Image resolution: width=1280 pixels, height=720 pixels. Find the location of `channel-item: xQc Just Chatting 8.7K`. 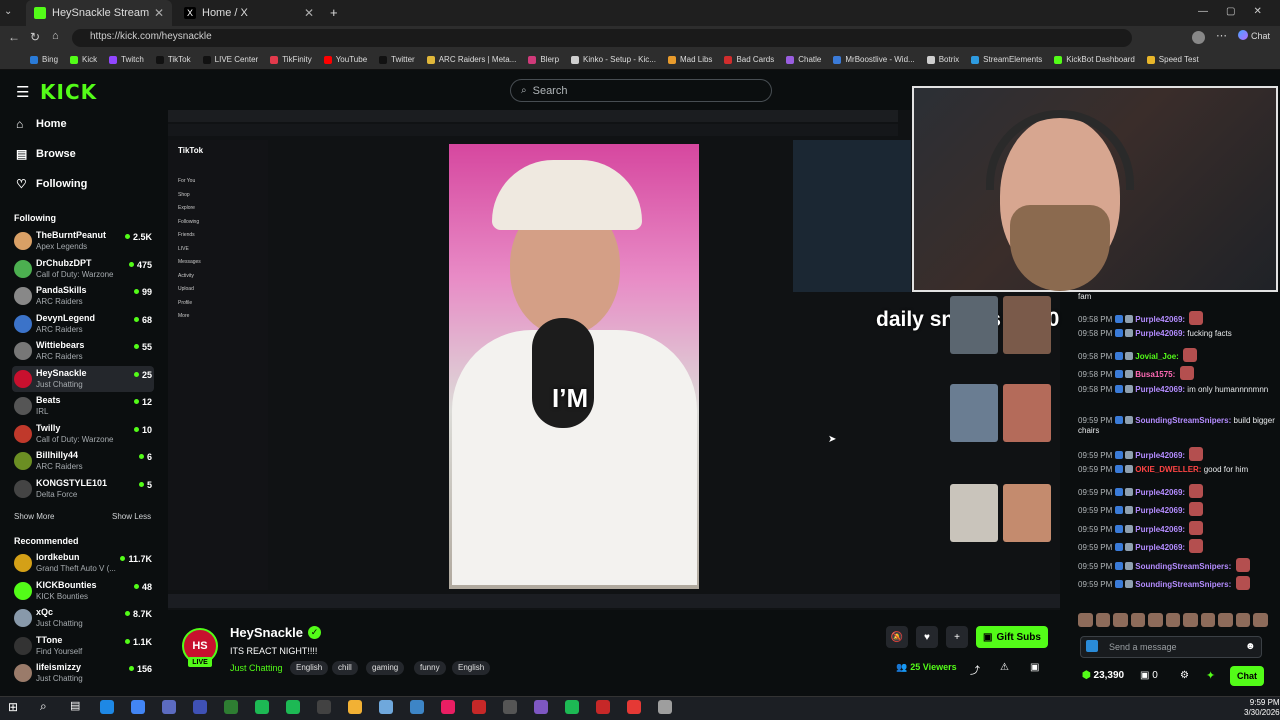

channel-item: xQc Just Chatting 8.7K is located at coordinates (83, 618).